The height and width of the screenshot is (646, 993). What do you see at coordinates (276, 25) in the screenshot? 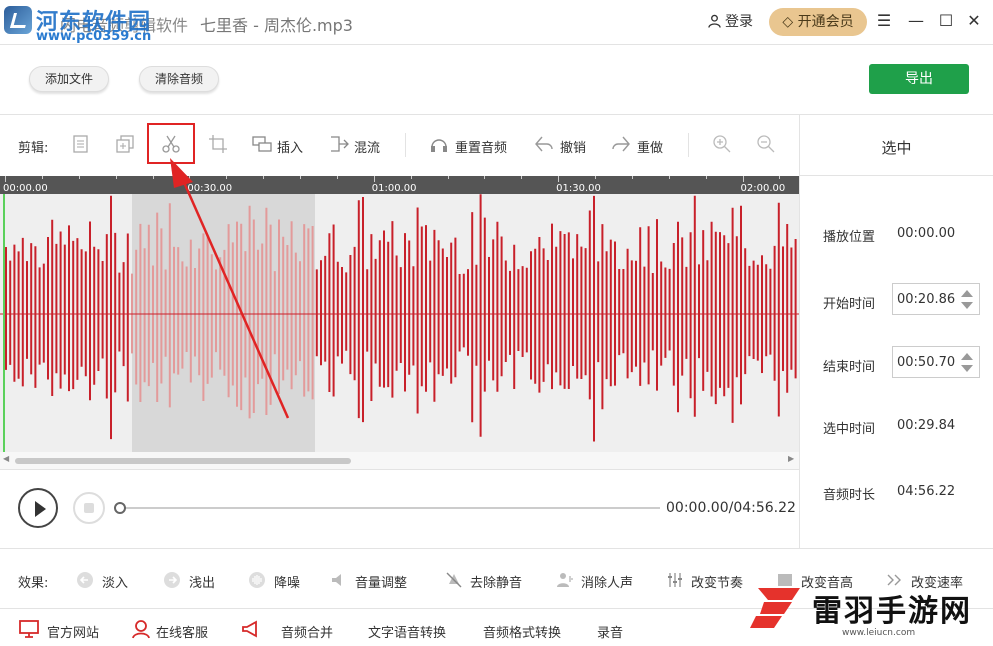
I see `file-name: 七里香 - 周杰伦.mp3` at bounding box center [276, 25].